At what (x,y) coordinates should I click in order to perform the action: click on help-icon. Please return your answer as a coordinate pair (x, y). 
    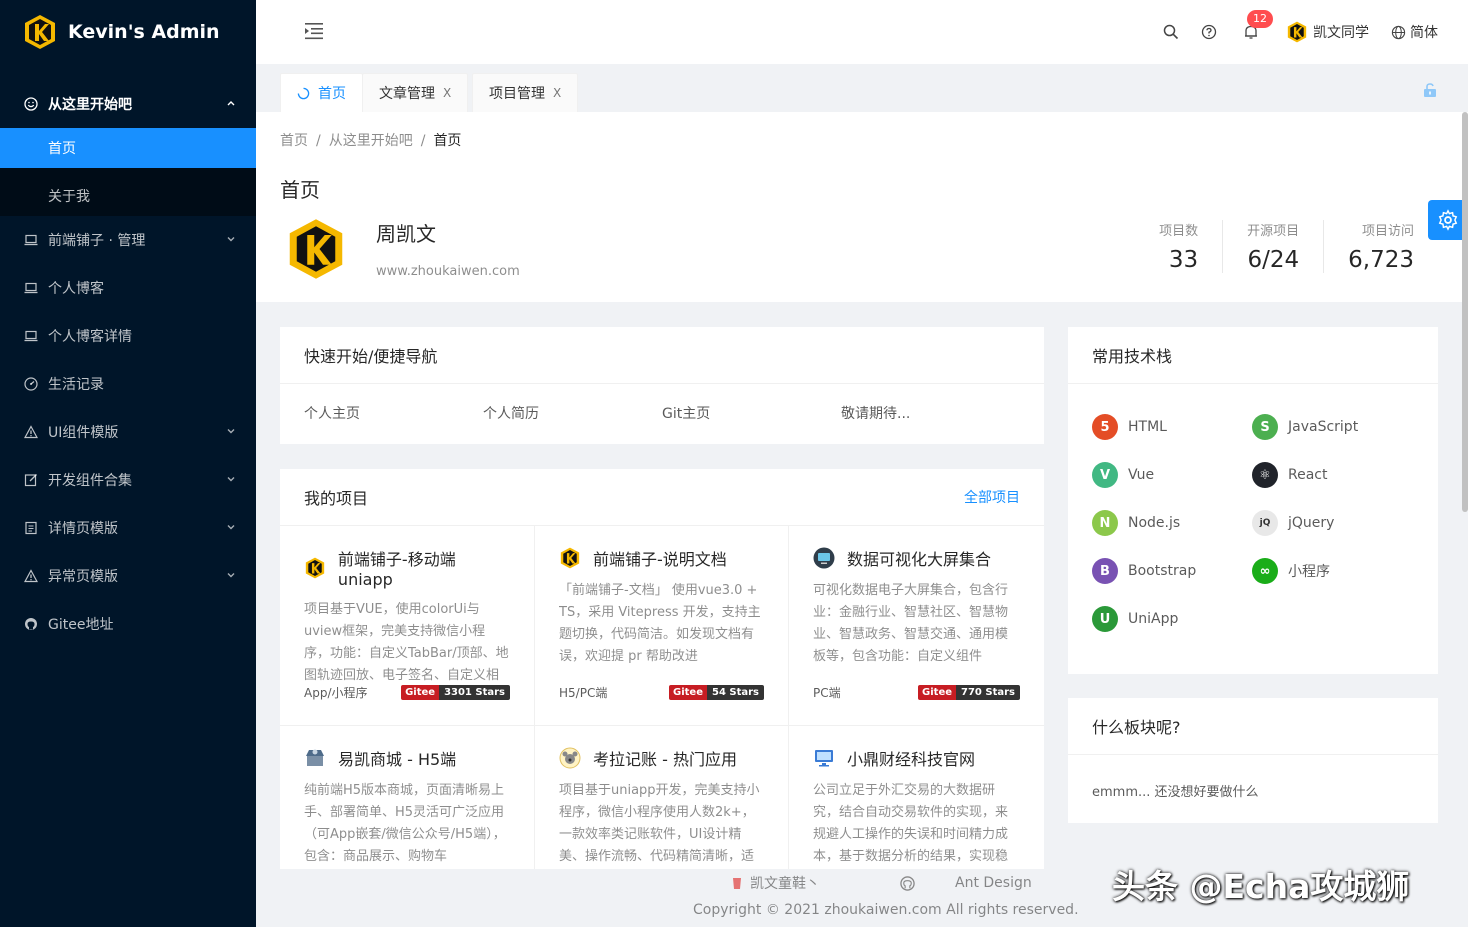
    Looking at the image, I should click on (1209, 32).